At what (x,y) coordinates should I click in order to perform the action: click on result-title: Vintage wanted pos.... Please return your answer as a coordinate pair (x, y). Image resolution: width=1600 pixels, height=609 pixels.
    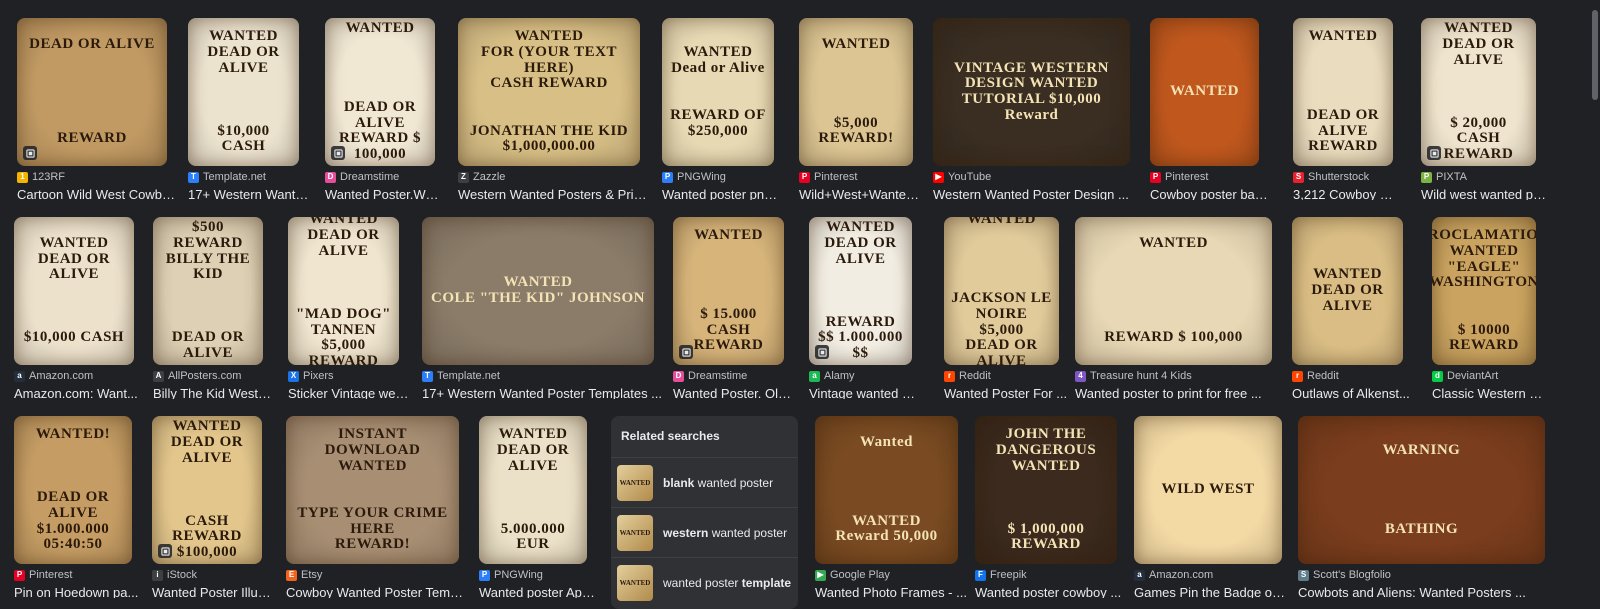
    Looking at the image, I should click on (865, 392).